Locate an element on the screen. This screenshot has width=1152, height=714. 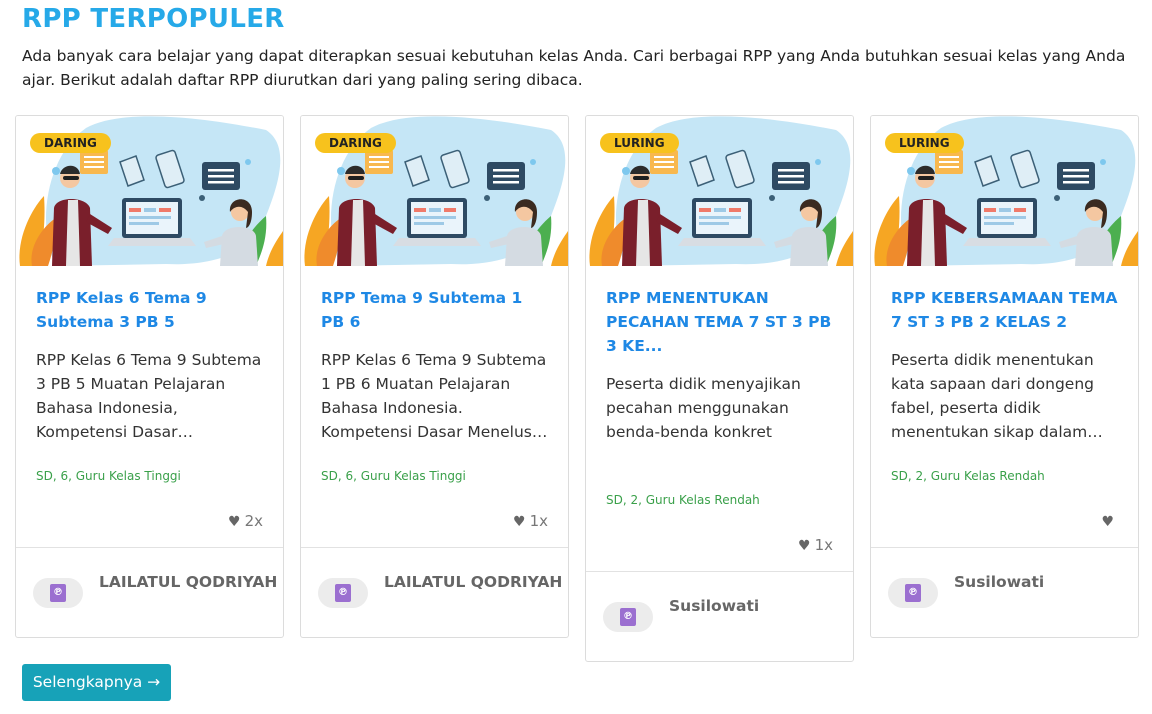
see-more-button: Selengkapnya → is located at coordinates (96, 682).